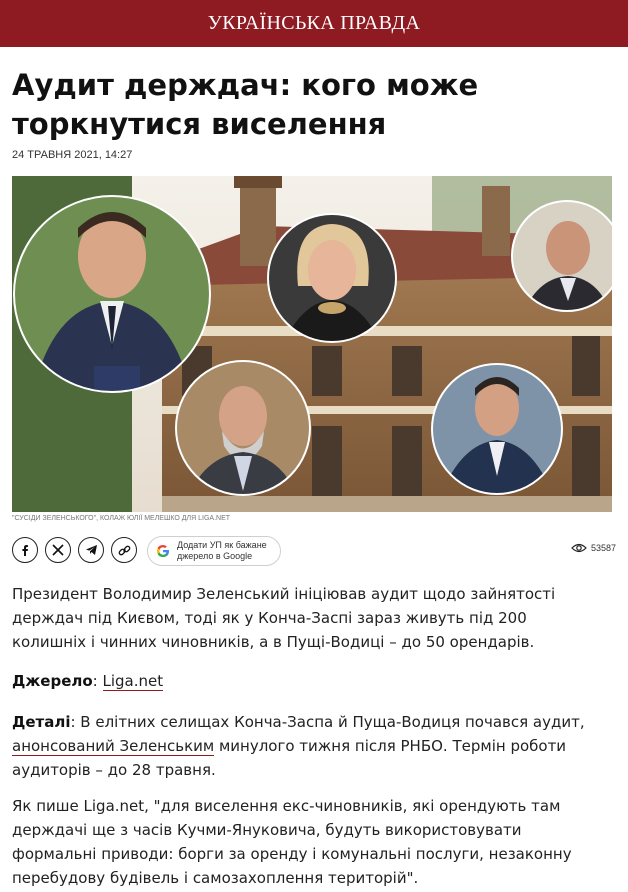 This screenshot has width=628, height=892. Describe the element at coordinates (113, 746) in the screenshot. I see `announcement-link: анонсований Зеленським` at that location.